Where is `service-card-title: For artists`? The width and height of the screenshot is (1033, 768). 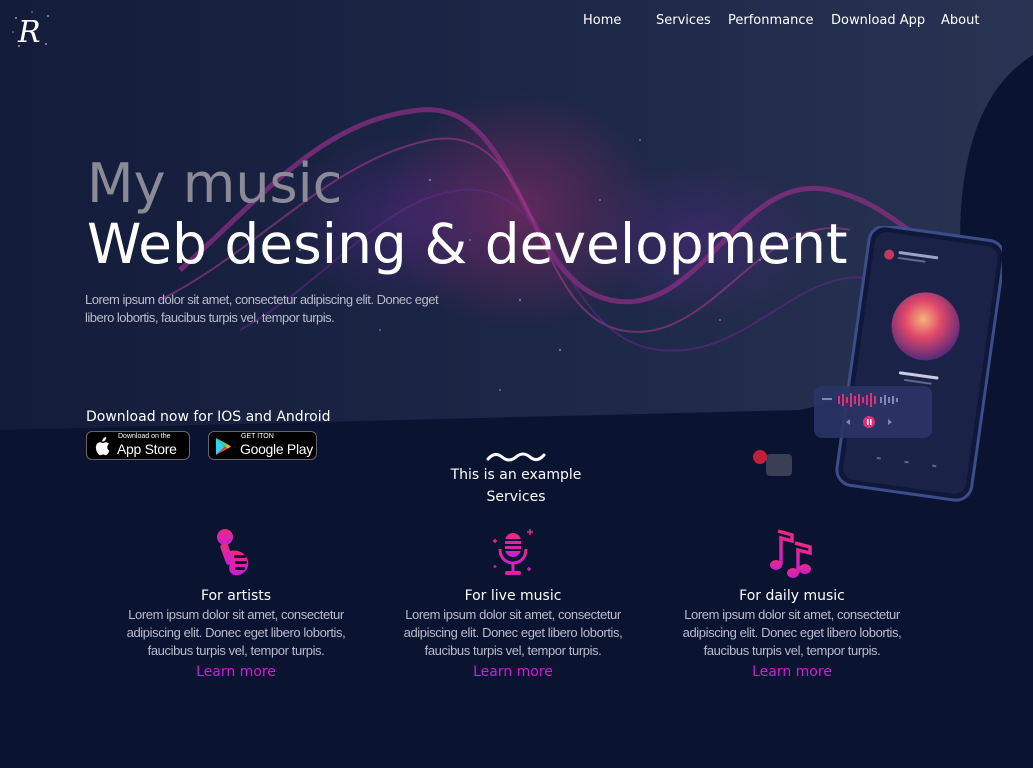
service-card-title: For artists is located at coordinates (236, 596).